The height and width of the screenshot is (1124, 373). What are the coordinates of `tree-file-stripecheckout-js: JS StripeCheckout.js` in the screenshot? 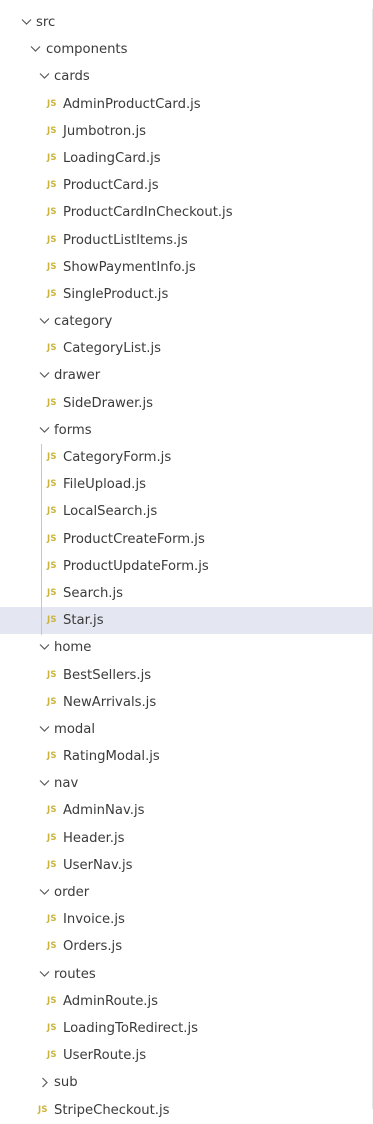 It's located at (186, 1110).